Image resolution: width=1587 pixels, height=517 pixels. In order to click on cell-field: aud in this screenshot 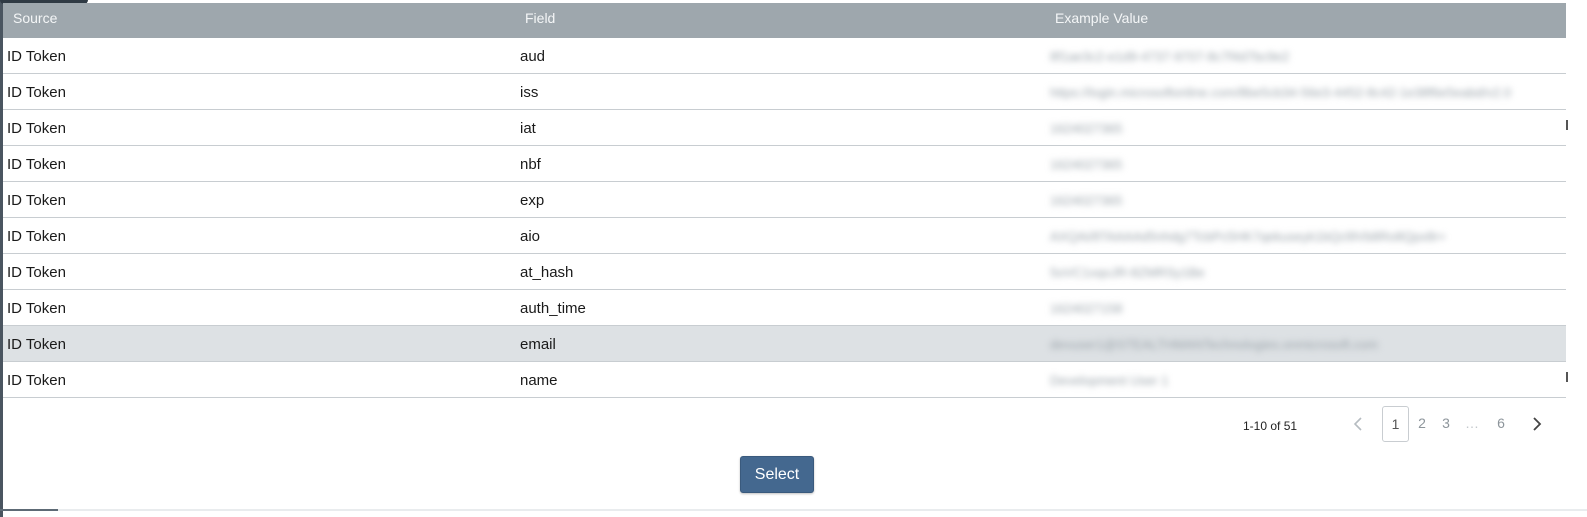, I will do `click(533, 56)`.